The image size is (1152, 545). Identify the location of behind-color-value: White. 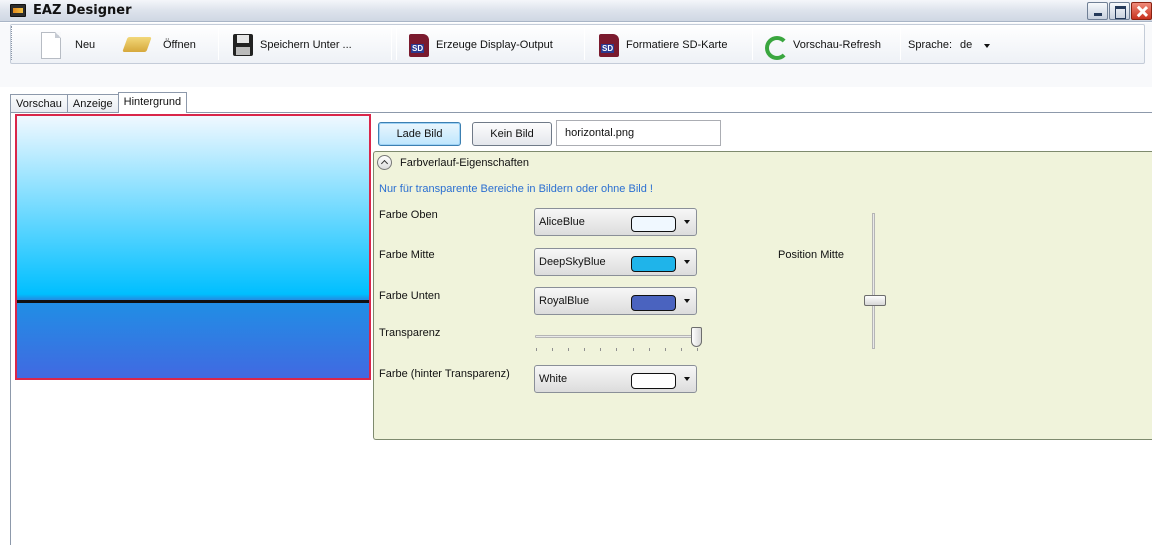
(553, 379).